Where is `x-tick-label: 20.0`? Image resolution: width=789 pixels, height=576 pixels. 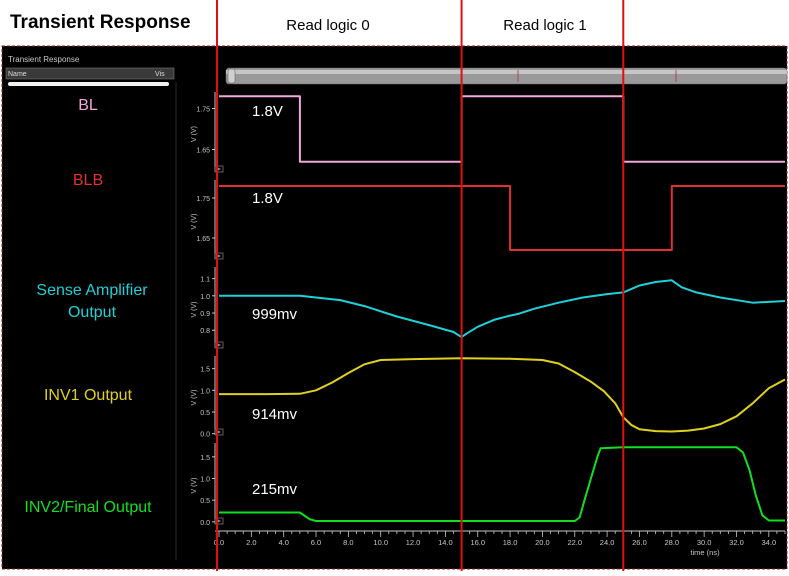
x-tick-label: 20.0 is located at coordinates (542, 542).